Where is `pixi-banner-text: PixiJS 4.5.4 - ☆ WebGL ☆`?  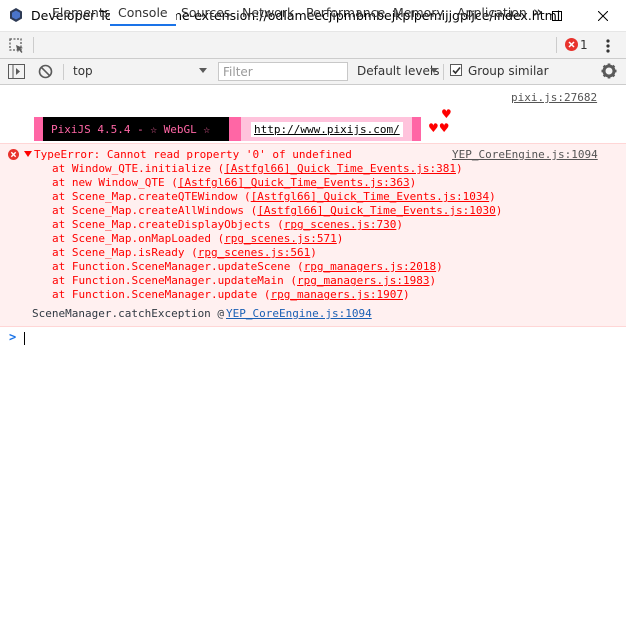
pixi-banner-text: PixiJS 4.5.4 - ☆ WebGL ☆ is located at coordinates (130, 129).